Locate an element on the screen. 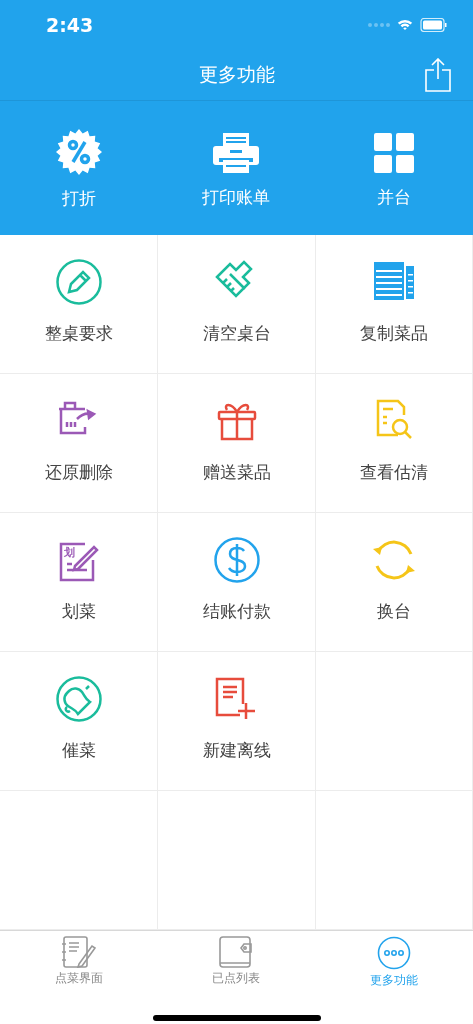  function-tile: 复制菜品 is located at coordinates (394, 304).